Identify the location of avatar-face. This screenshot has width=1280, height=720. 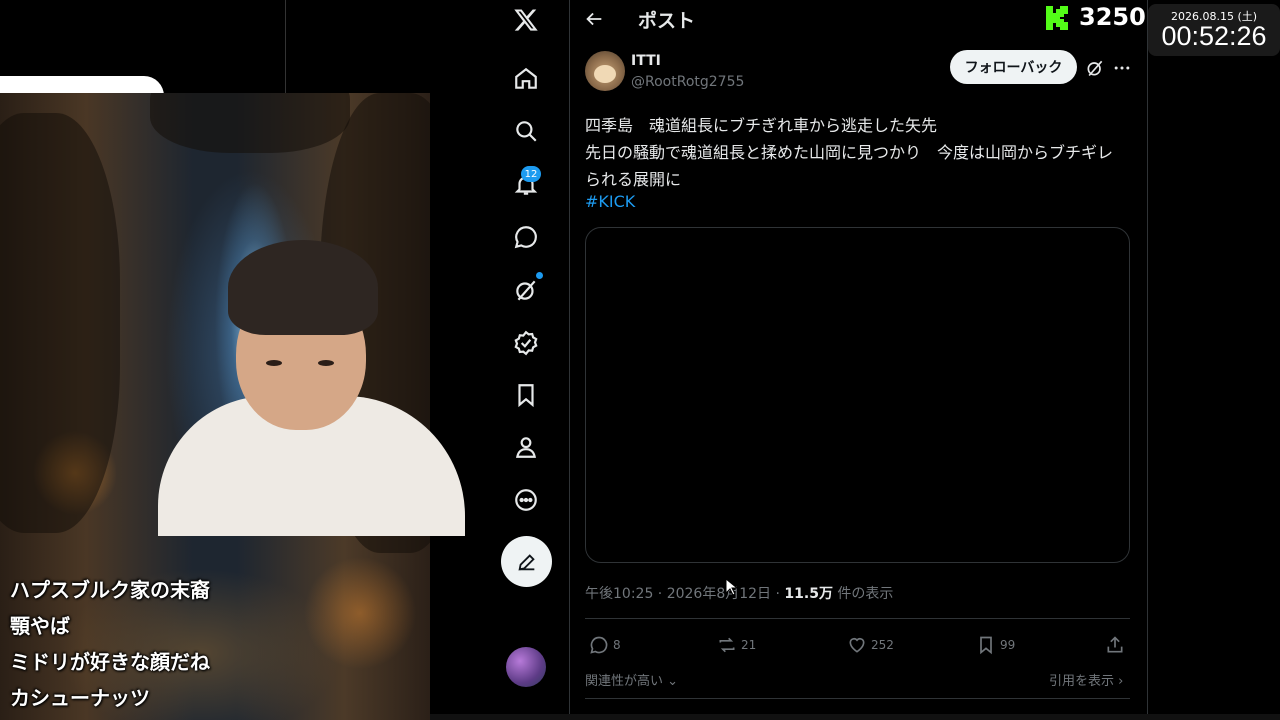
(605, 74).